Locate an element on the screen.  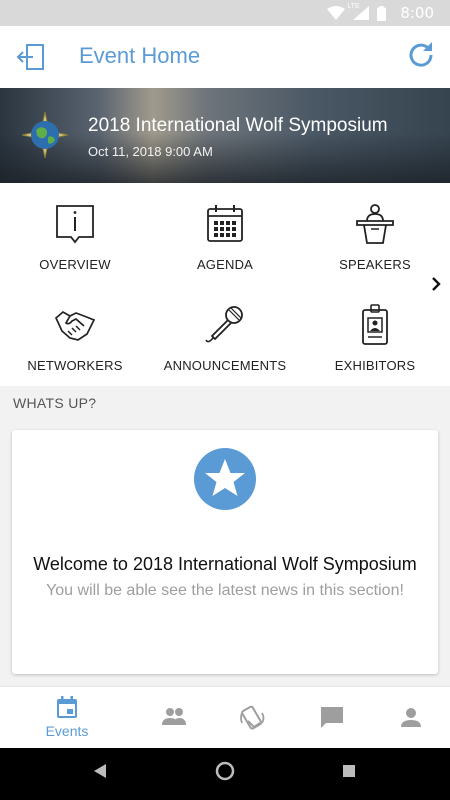
menu-item-announcements: ANNOUNCEMENTS is located at coordinates (225, 334).